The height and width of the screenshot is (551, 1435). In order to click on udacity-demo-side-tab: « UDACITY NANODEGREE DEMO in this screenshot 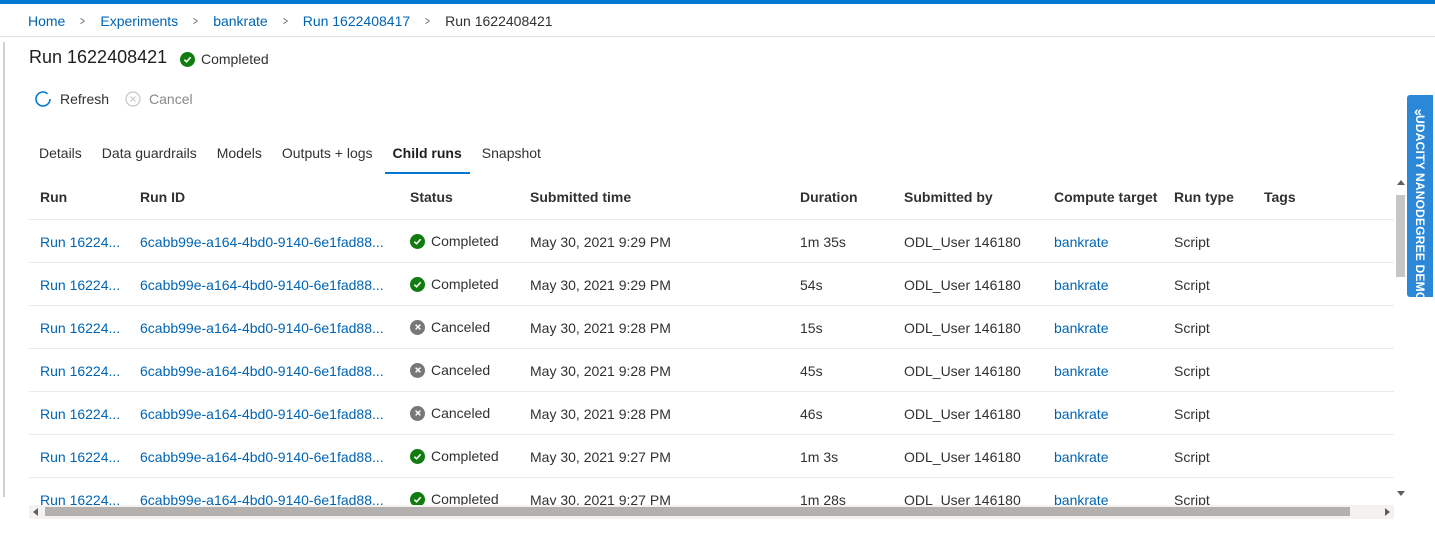, I will do `click(1420, 198)`.